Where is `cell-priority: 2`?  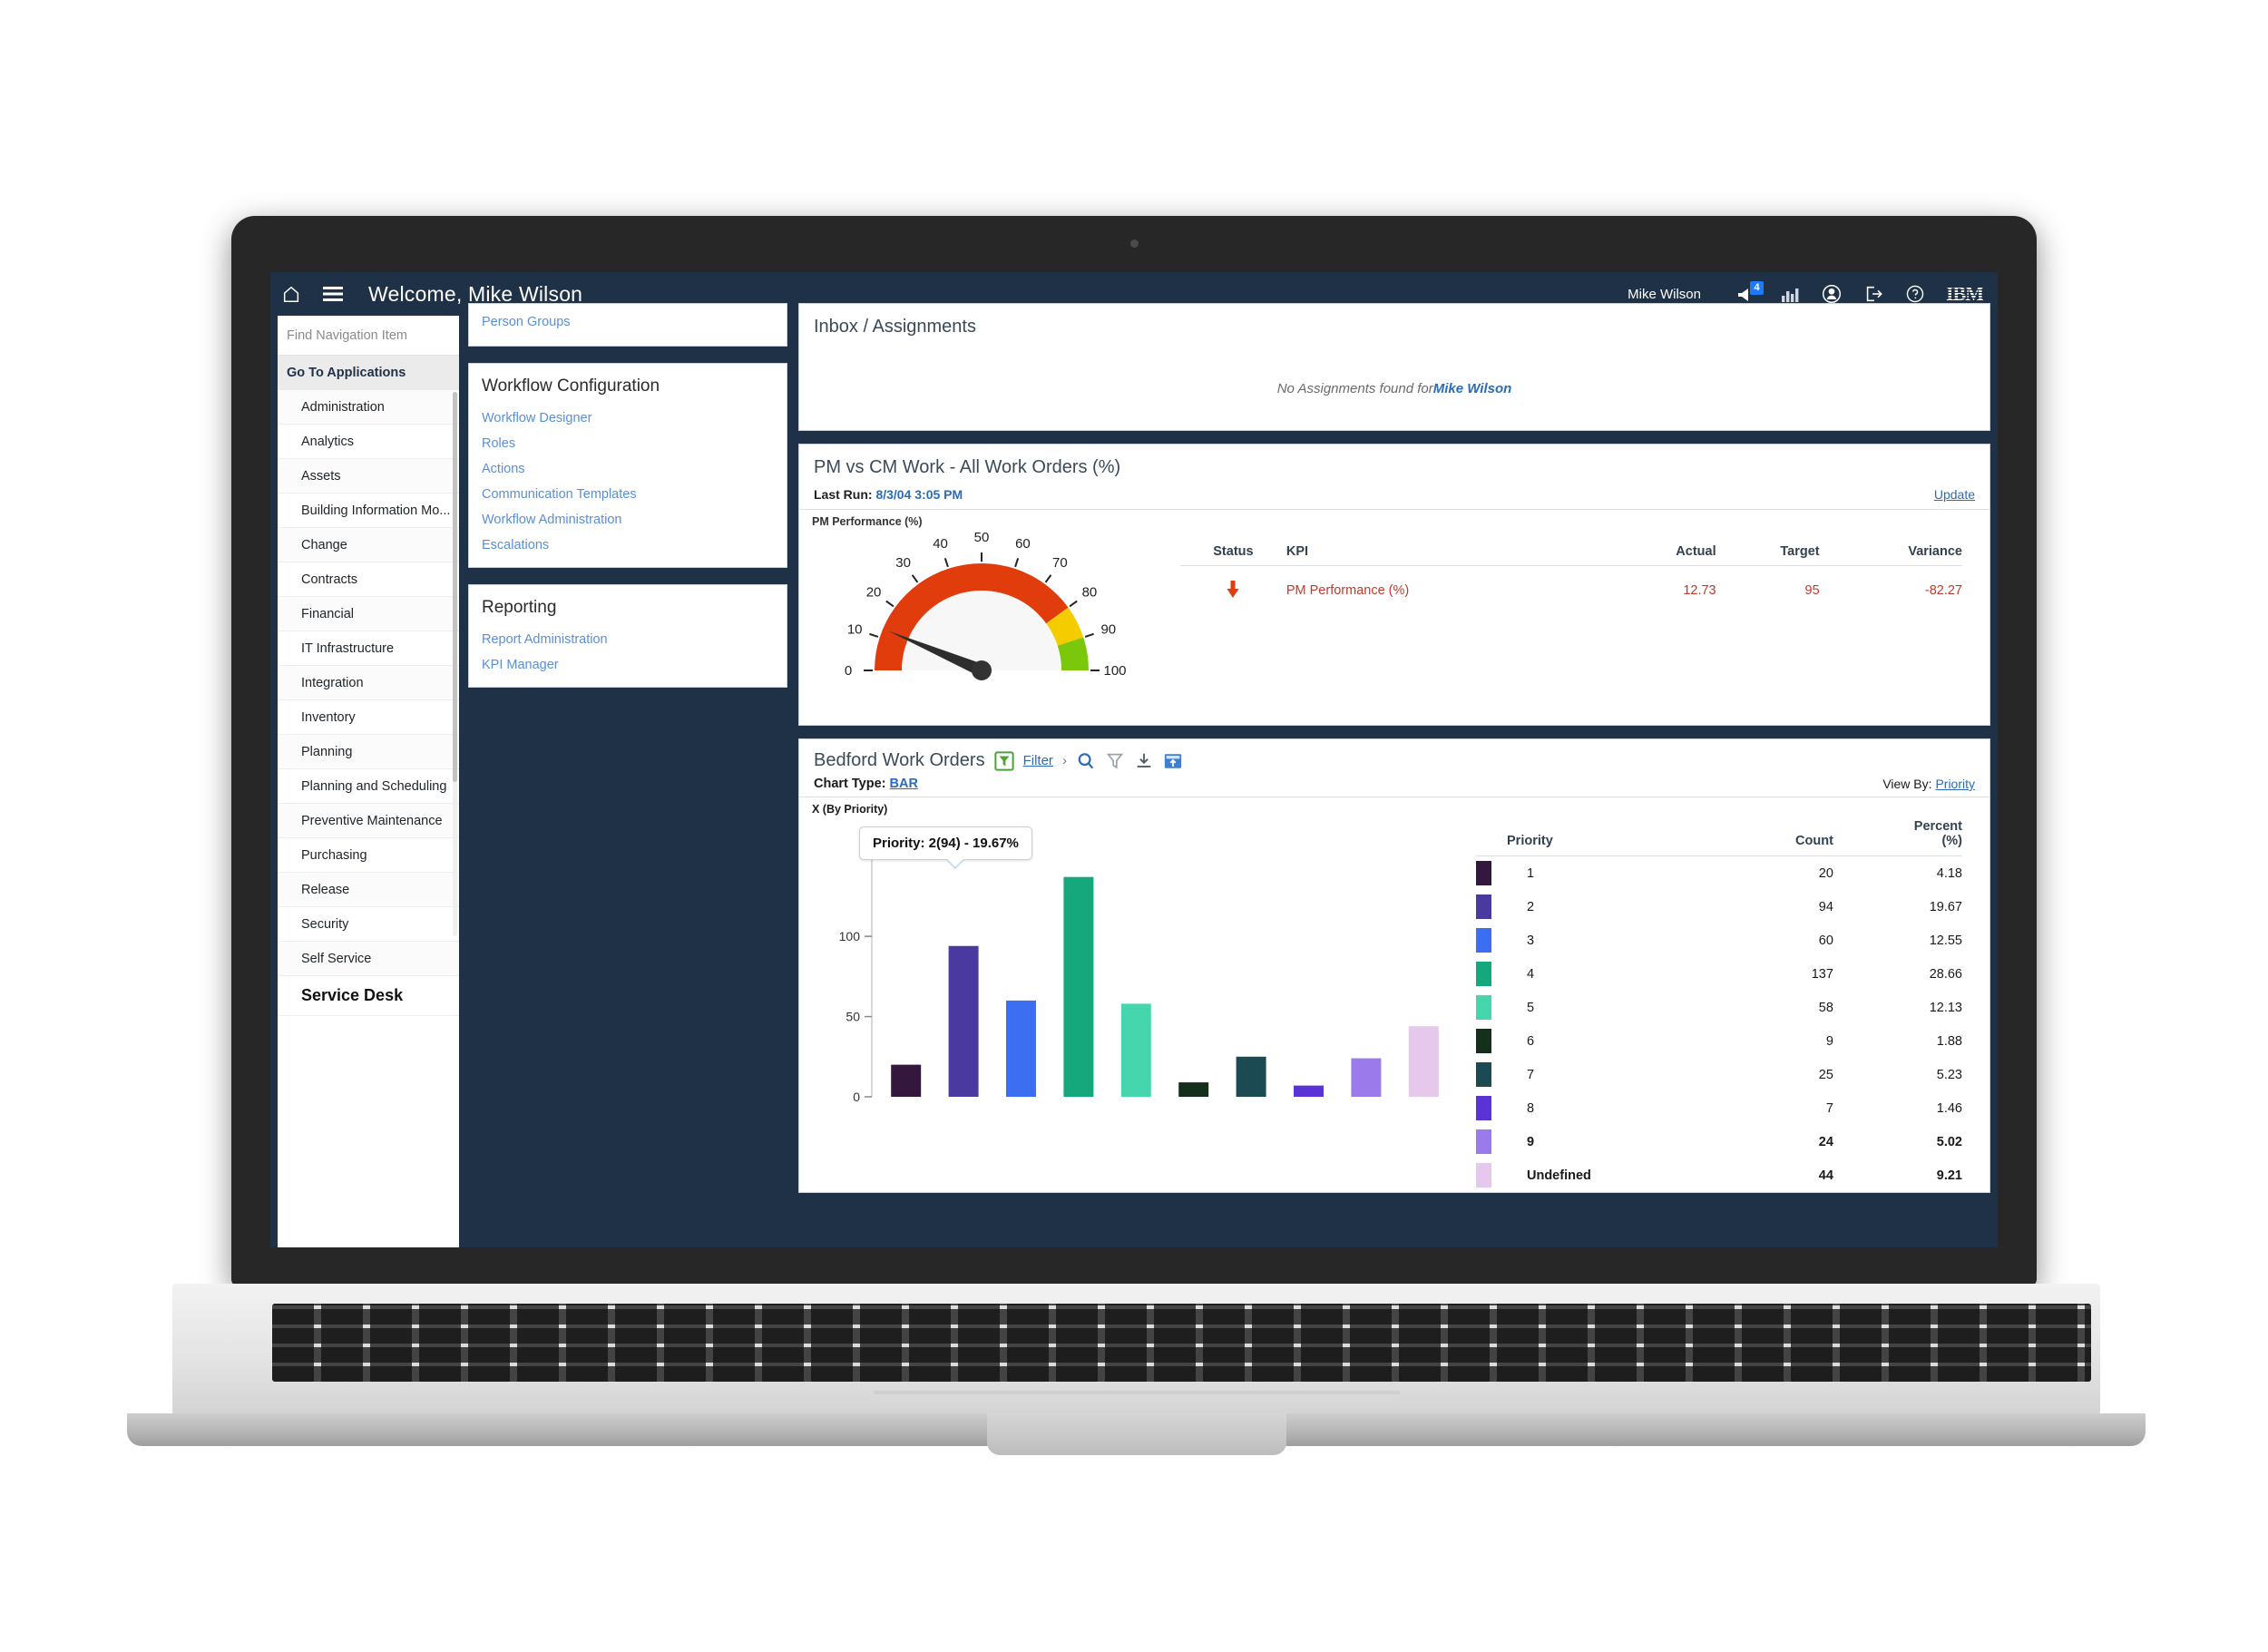
cell-priority: 2 is located at coordinates (1531, 906).